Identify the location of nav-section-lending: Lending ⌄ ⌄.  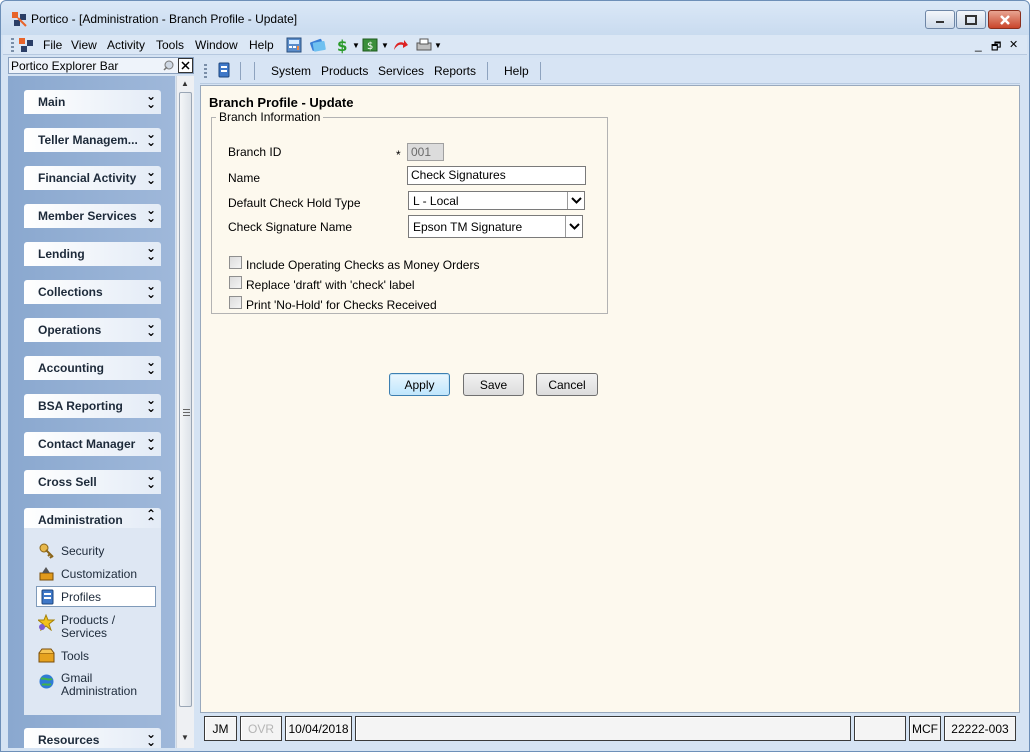
(92, 254).